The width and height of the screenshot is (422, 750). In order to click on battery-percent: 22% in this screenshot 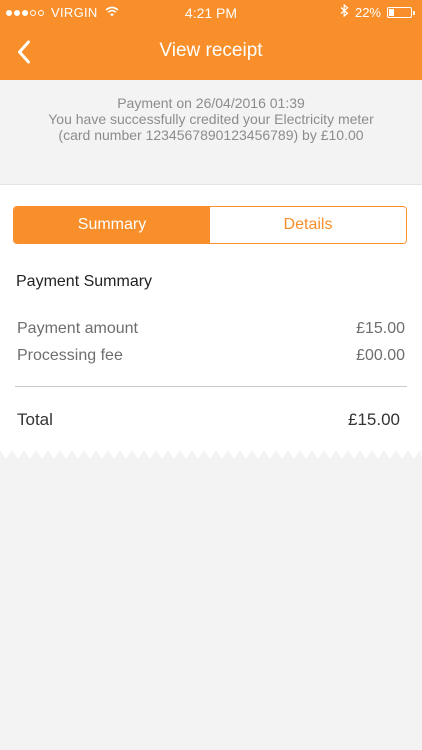, I will do `click(367, 12)`.